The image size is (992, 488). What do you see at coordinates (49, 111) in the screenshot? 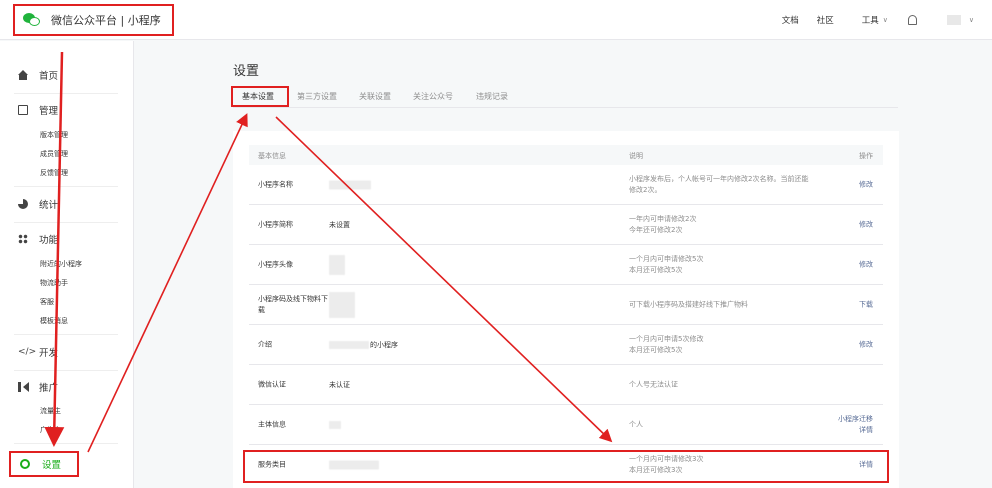
I see `sidebar-item-label: 管理` at bounding box center [49, 111].